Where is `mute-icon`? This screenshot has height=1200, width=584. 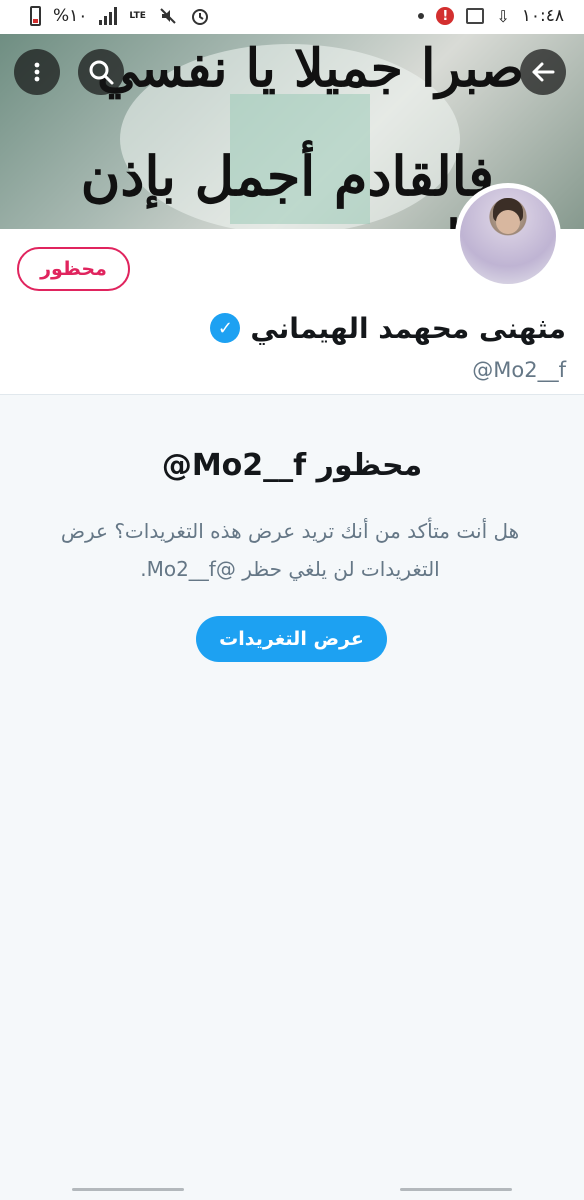 mute-icon is located at coordinates (168, 16).